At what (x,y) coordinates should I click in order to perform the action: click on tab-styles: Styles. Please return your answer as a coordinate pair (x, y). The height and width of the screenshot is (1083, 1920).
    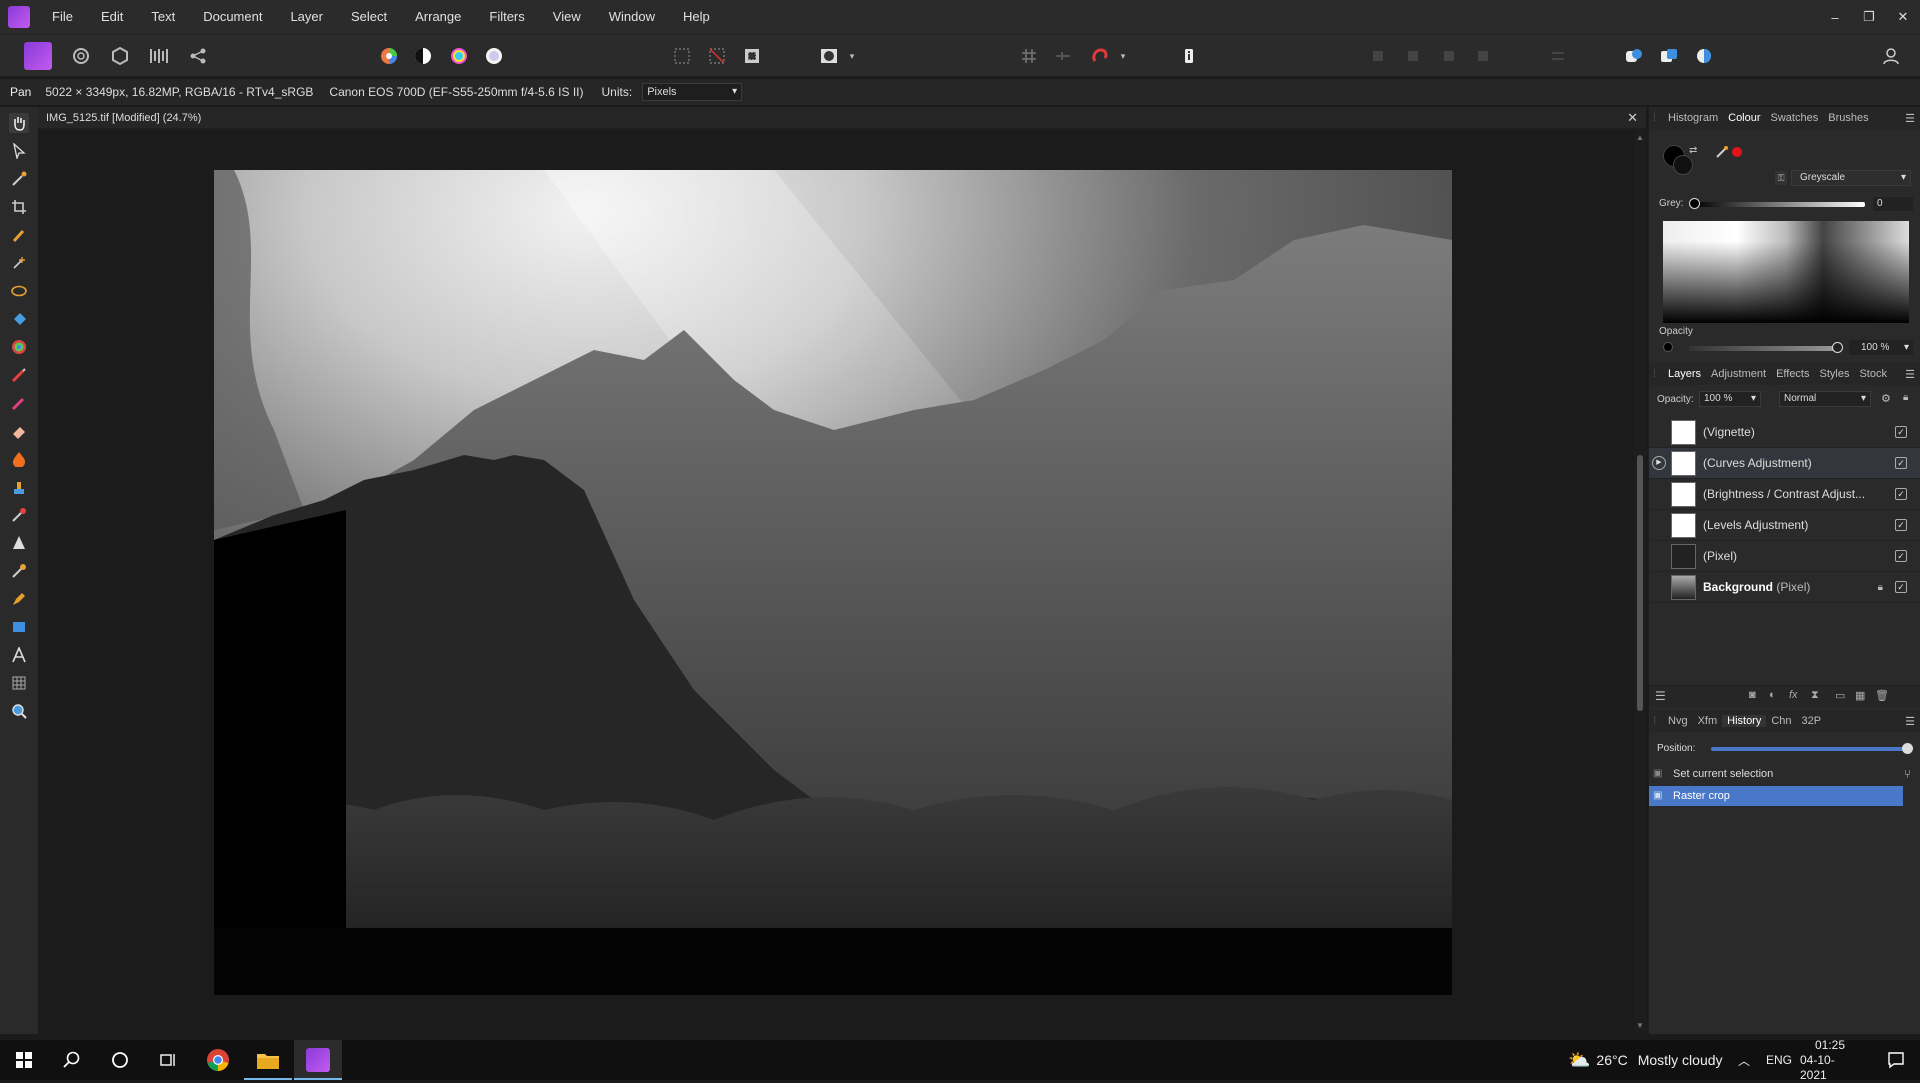
    Looking at the image, I should click on (1835, 374).